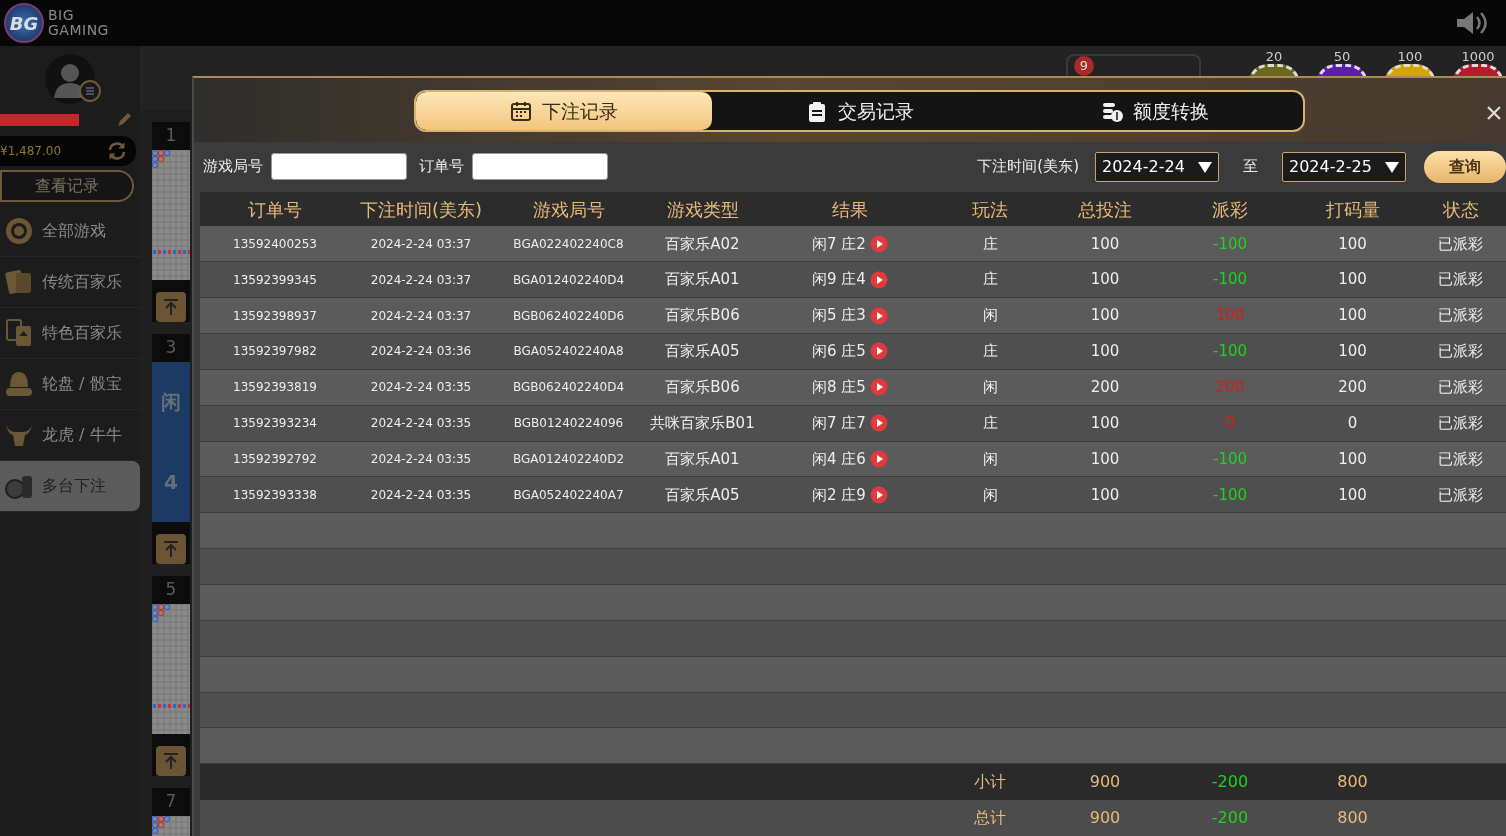 This screenshot has width=1506, height=836. Describe the element at coordinates (275, 244) in the screenshot. I see `table-cell-text: 13592400253` at that location.